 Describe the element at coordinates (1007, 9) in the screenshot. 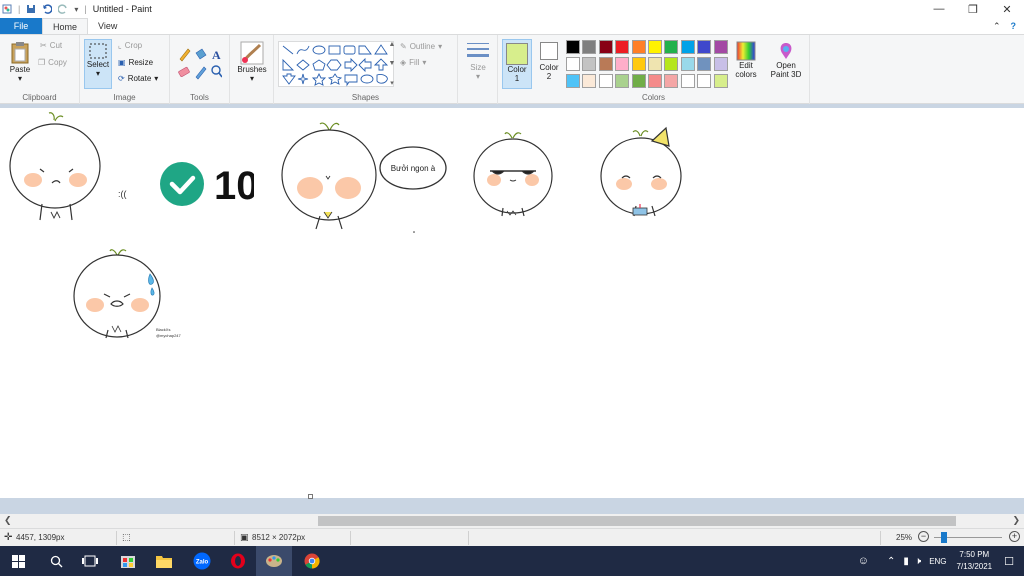

I see `close-icon: ✕` at that location.